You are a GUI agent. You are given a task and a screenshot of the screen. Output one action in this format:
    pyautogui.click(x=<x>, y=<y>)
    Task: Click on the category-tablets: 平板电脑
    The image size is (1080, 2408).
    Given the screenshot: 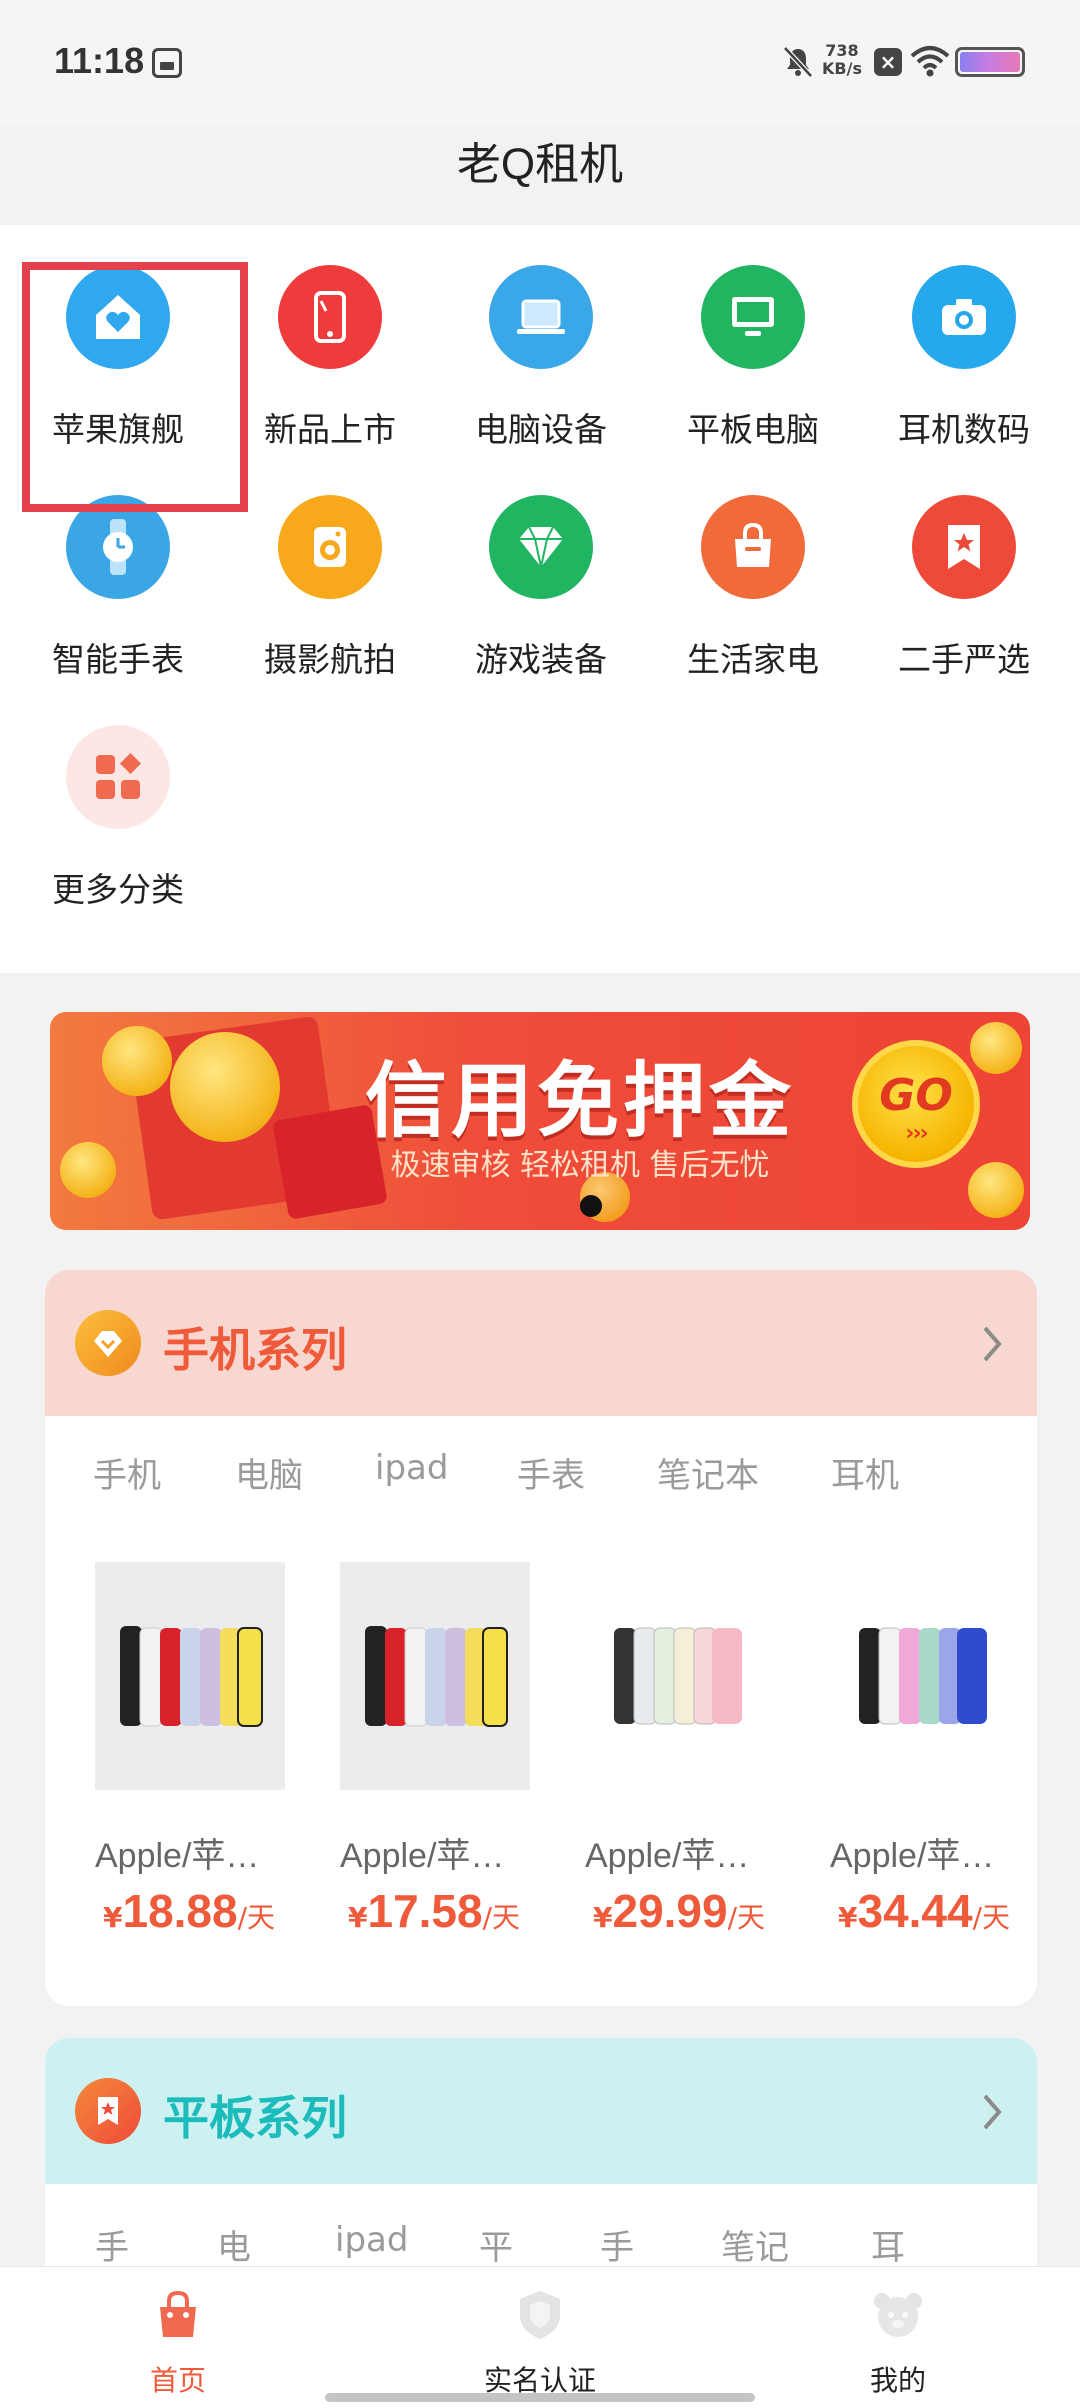 What is the action you would take?
    pyautogui.click(x=753, y=337)
    